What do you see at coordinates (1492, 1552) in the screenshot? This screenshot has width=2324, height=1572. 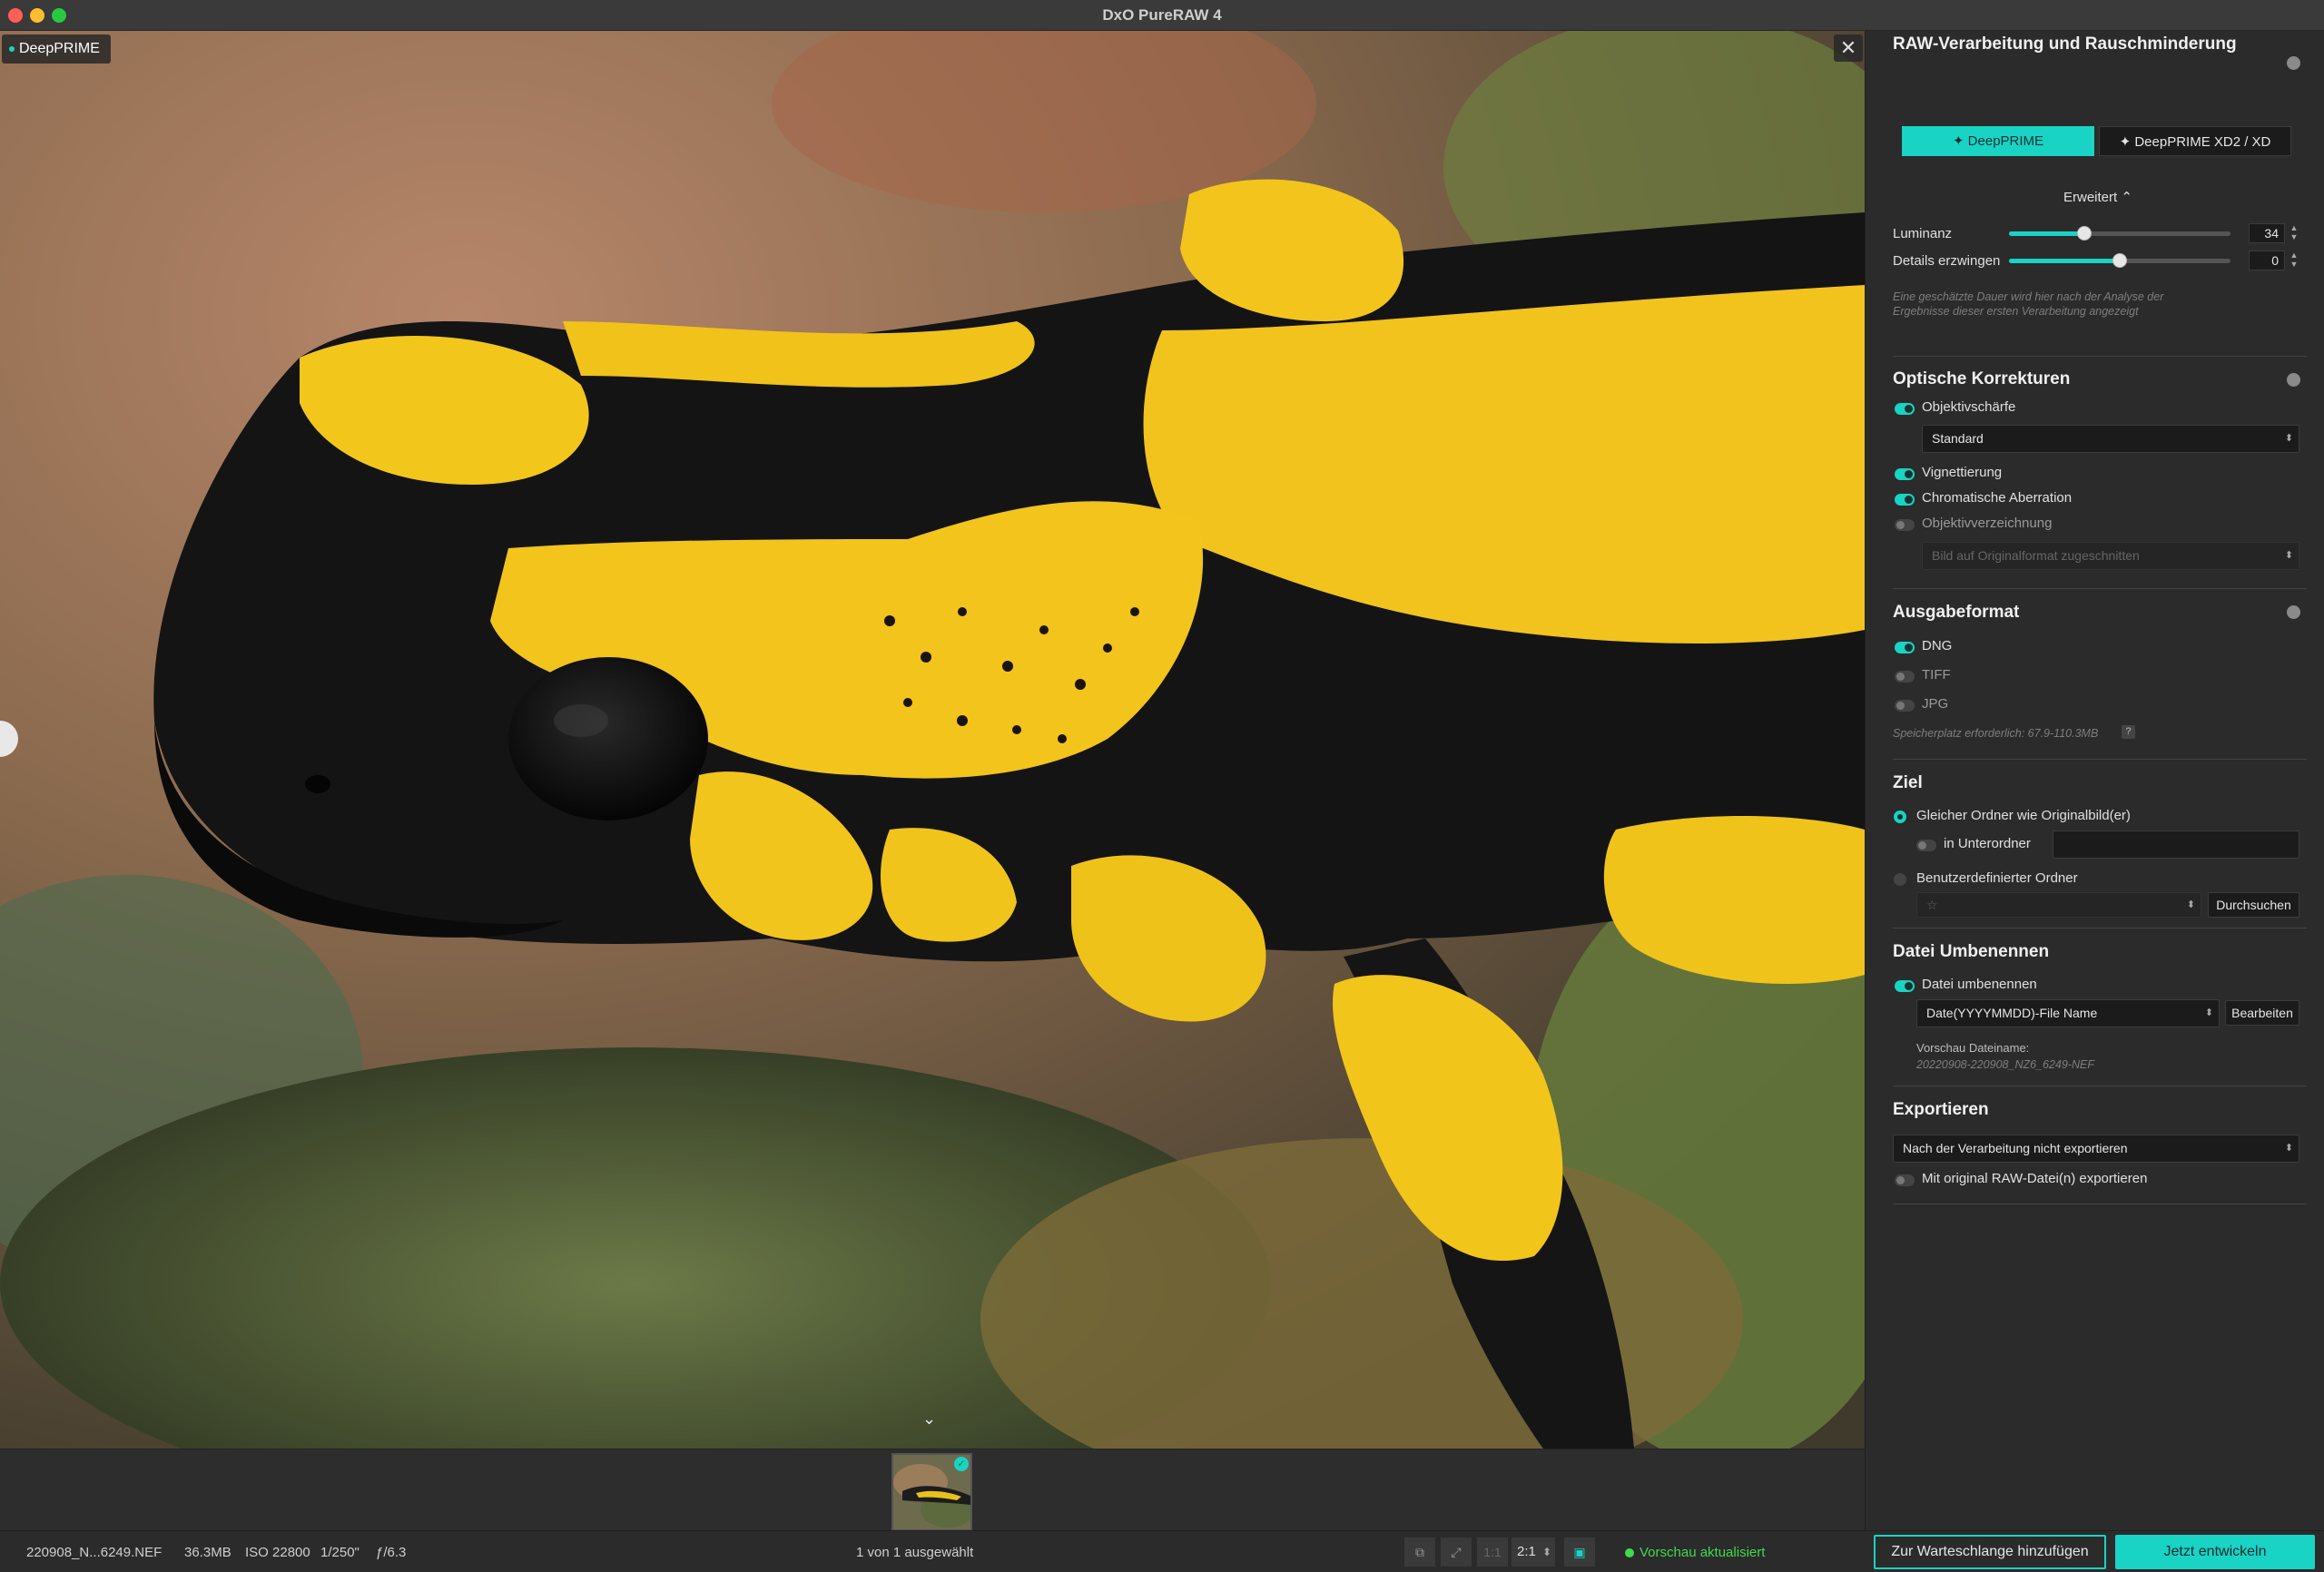 I see `zoom-one-to-one-button: 1:1` at bounding box center [1492, 1552].